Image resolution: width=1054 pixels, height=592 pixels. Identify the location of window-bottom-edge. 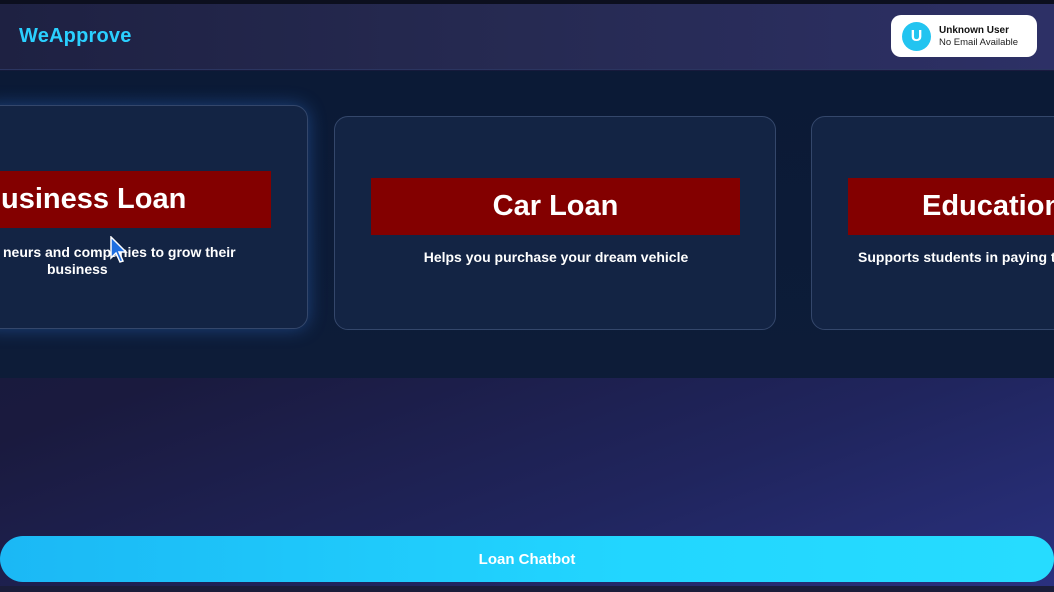
(527, 589).